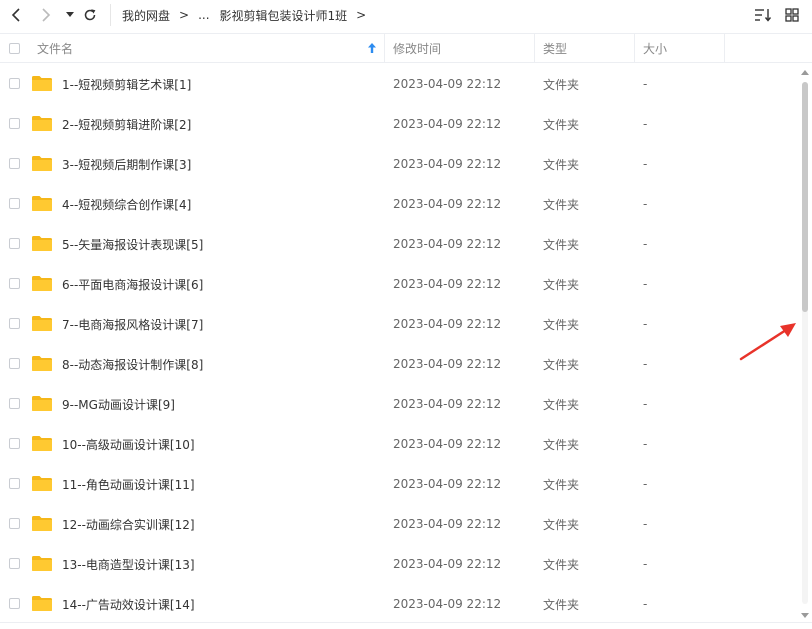 Image resolution: width=812 pixels, height=629 pixels. What do you see at coordinates (655, 48) in the screenshot?
I see `header-size: 大小` at bounding box center [655, 48].